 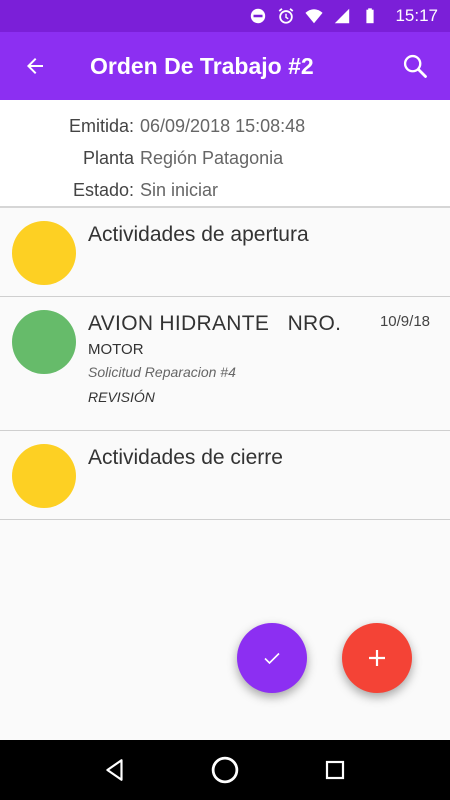 What do you see at coordinates (416, 15) in the screenshot?
I see `status-time: 15:17` at bounding box center [416, 15].